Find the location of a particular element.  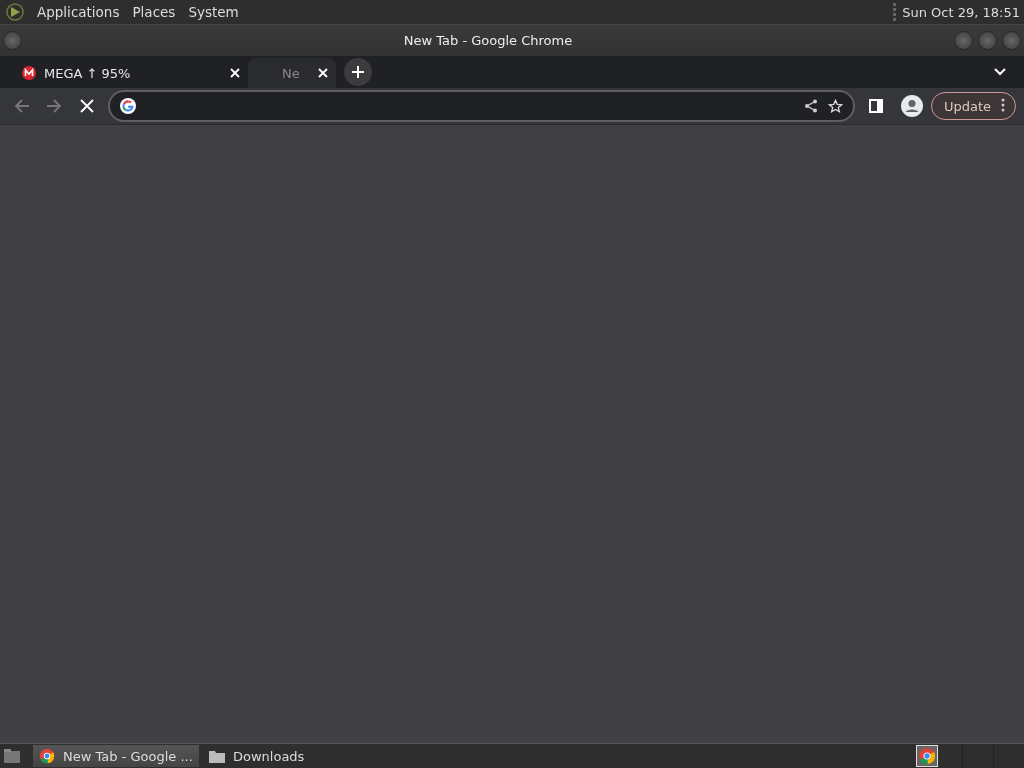

tab-title: Ne is located at coordinates (291, 73).